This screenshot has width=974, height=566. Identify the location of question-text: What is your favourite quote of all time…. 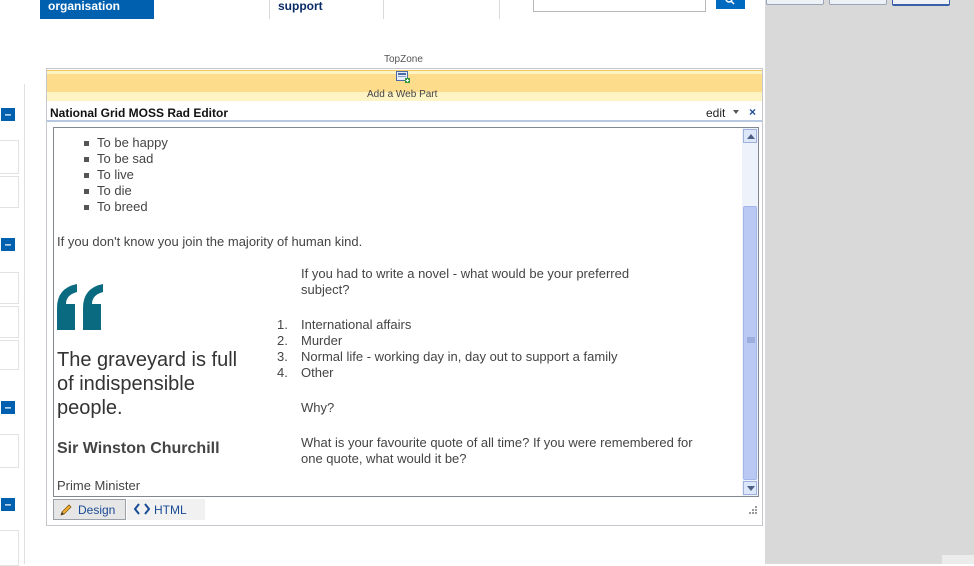
(497, 442).